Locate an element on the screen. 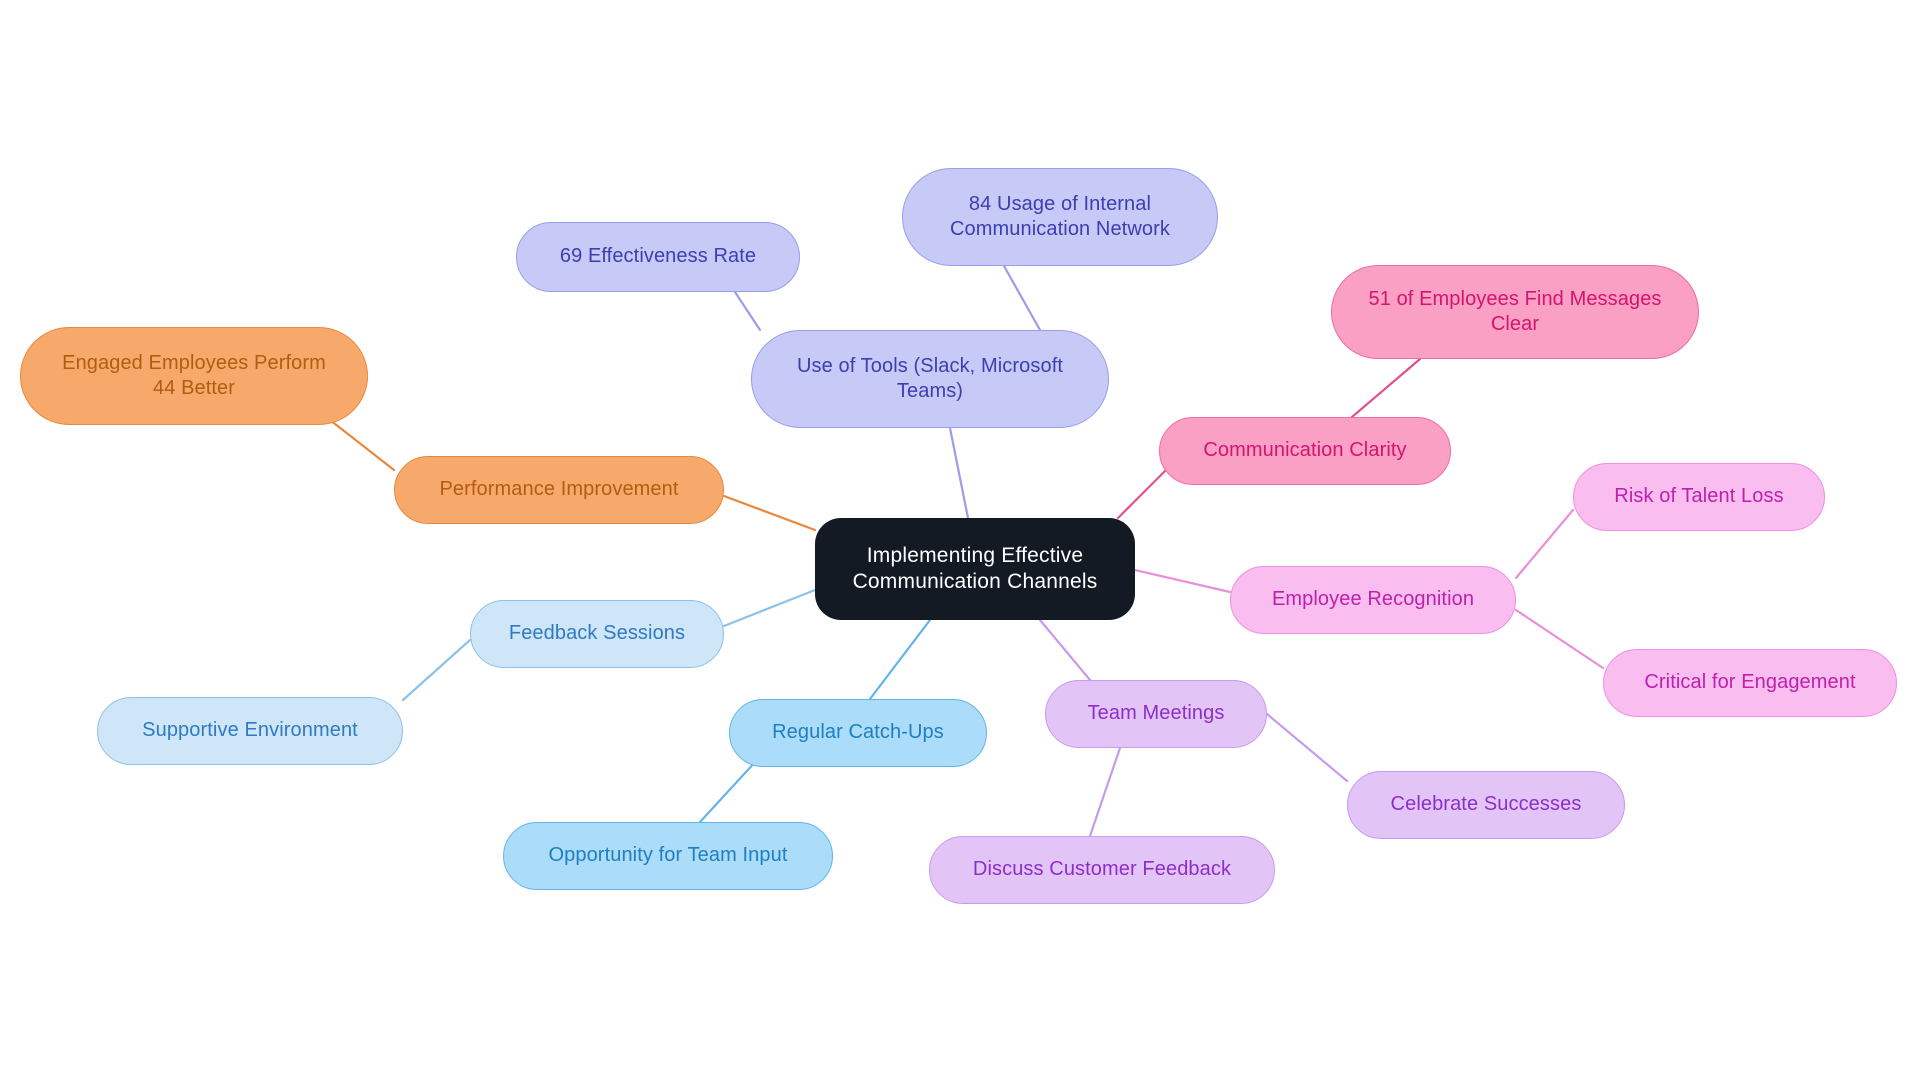 Image resolution: width=1920 pixels, height=1083 pixels. edge-recognition-critical is located at coordinates (1559, 639).